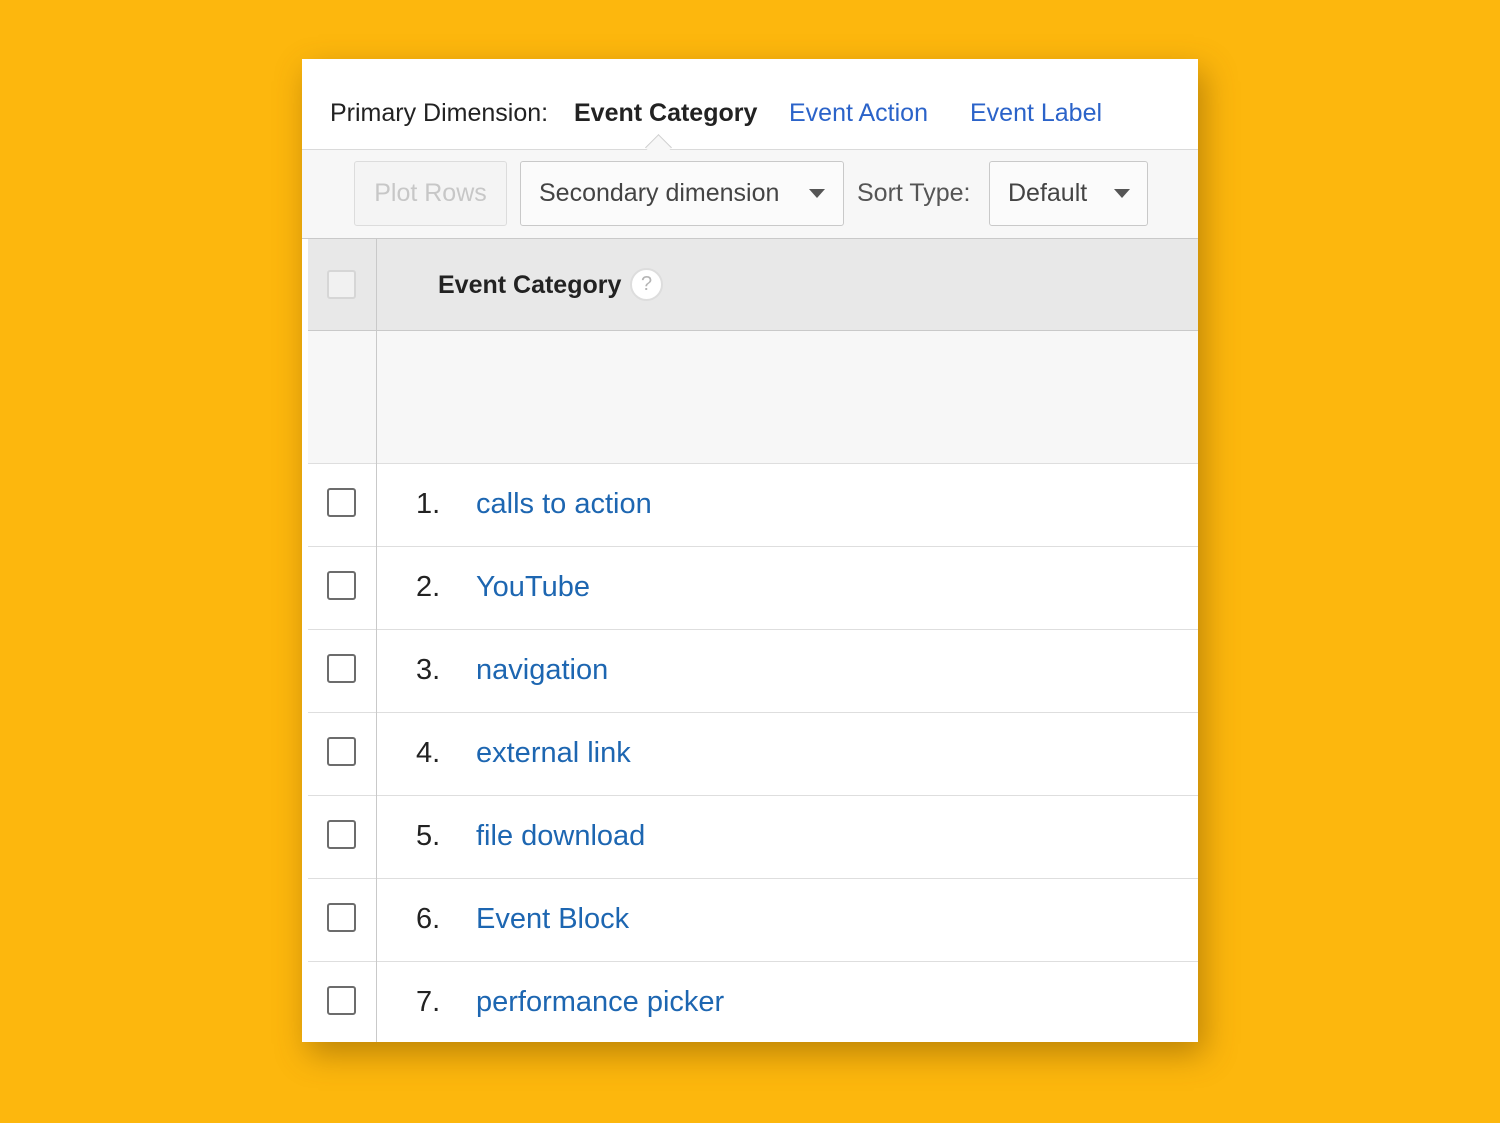 This screenshot has width=1500, height=1123. What do you see at coordinates (858, 113) in the screenshot?
I see `primary-dimension-event-action-link: Event Action` at bounding box center [858, 113].